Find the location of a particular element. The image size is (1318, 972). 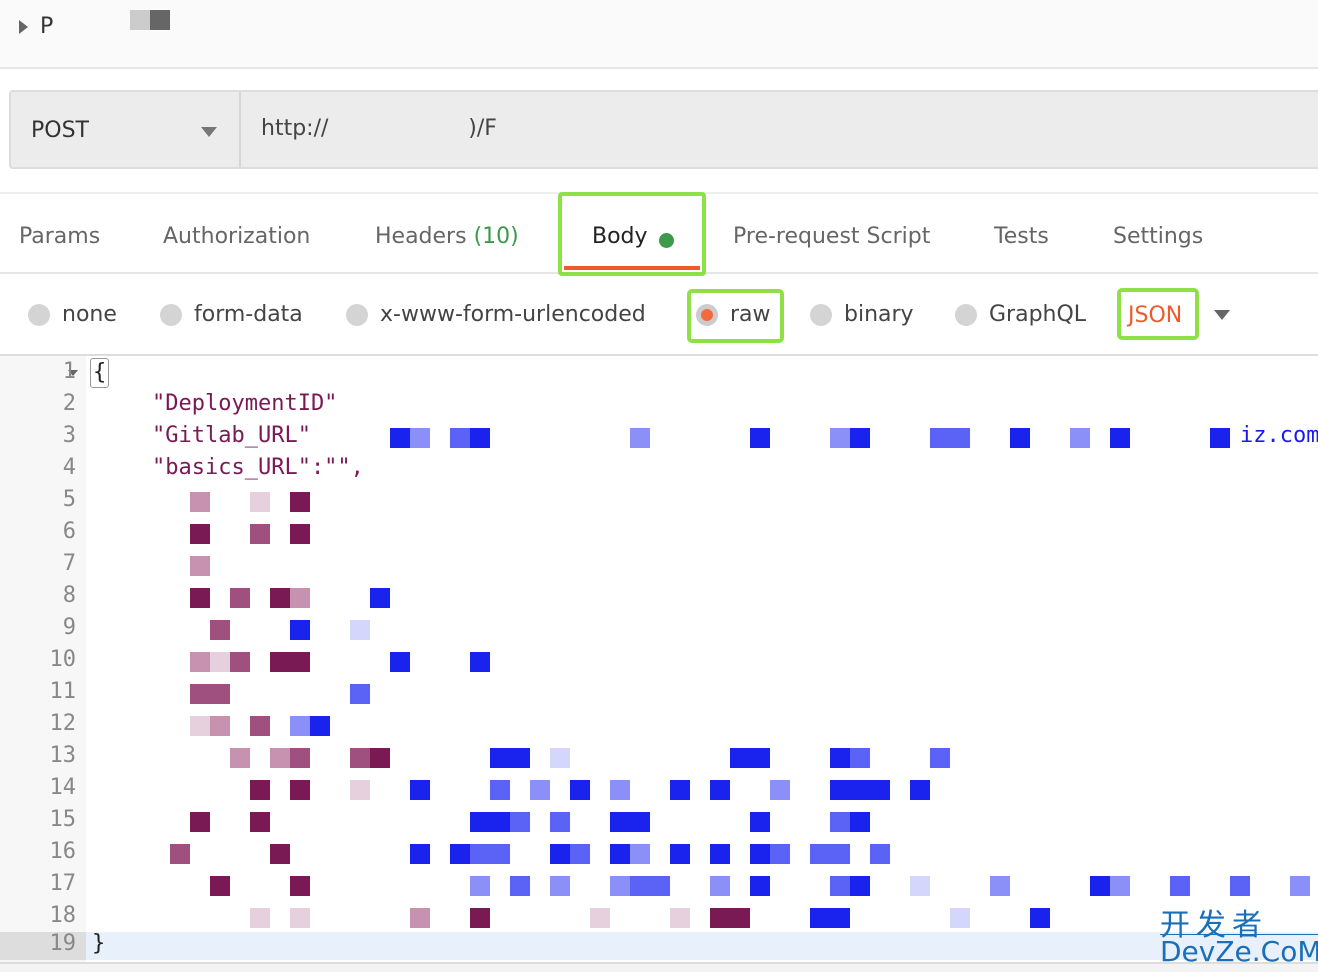

radio-label: form-data is located at coordinates (248, 314).